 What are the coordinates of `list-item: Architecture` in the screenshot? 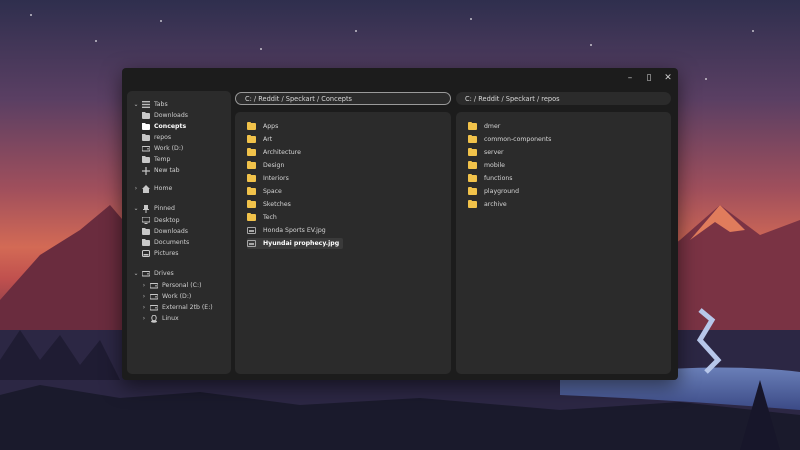 It's located at (276, 152).